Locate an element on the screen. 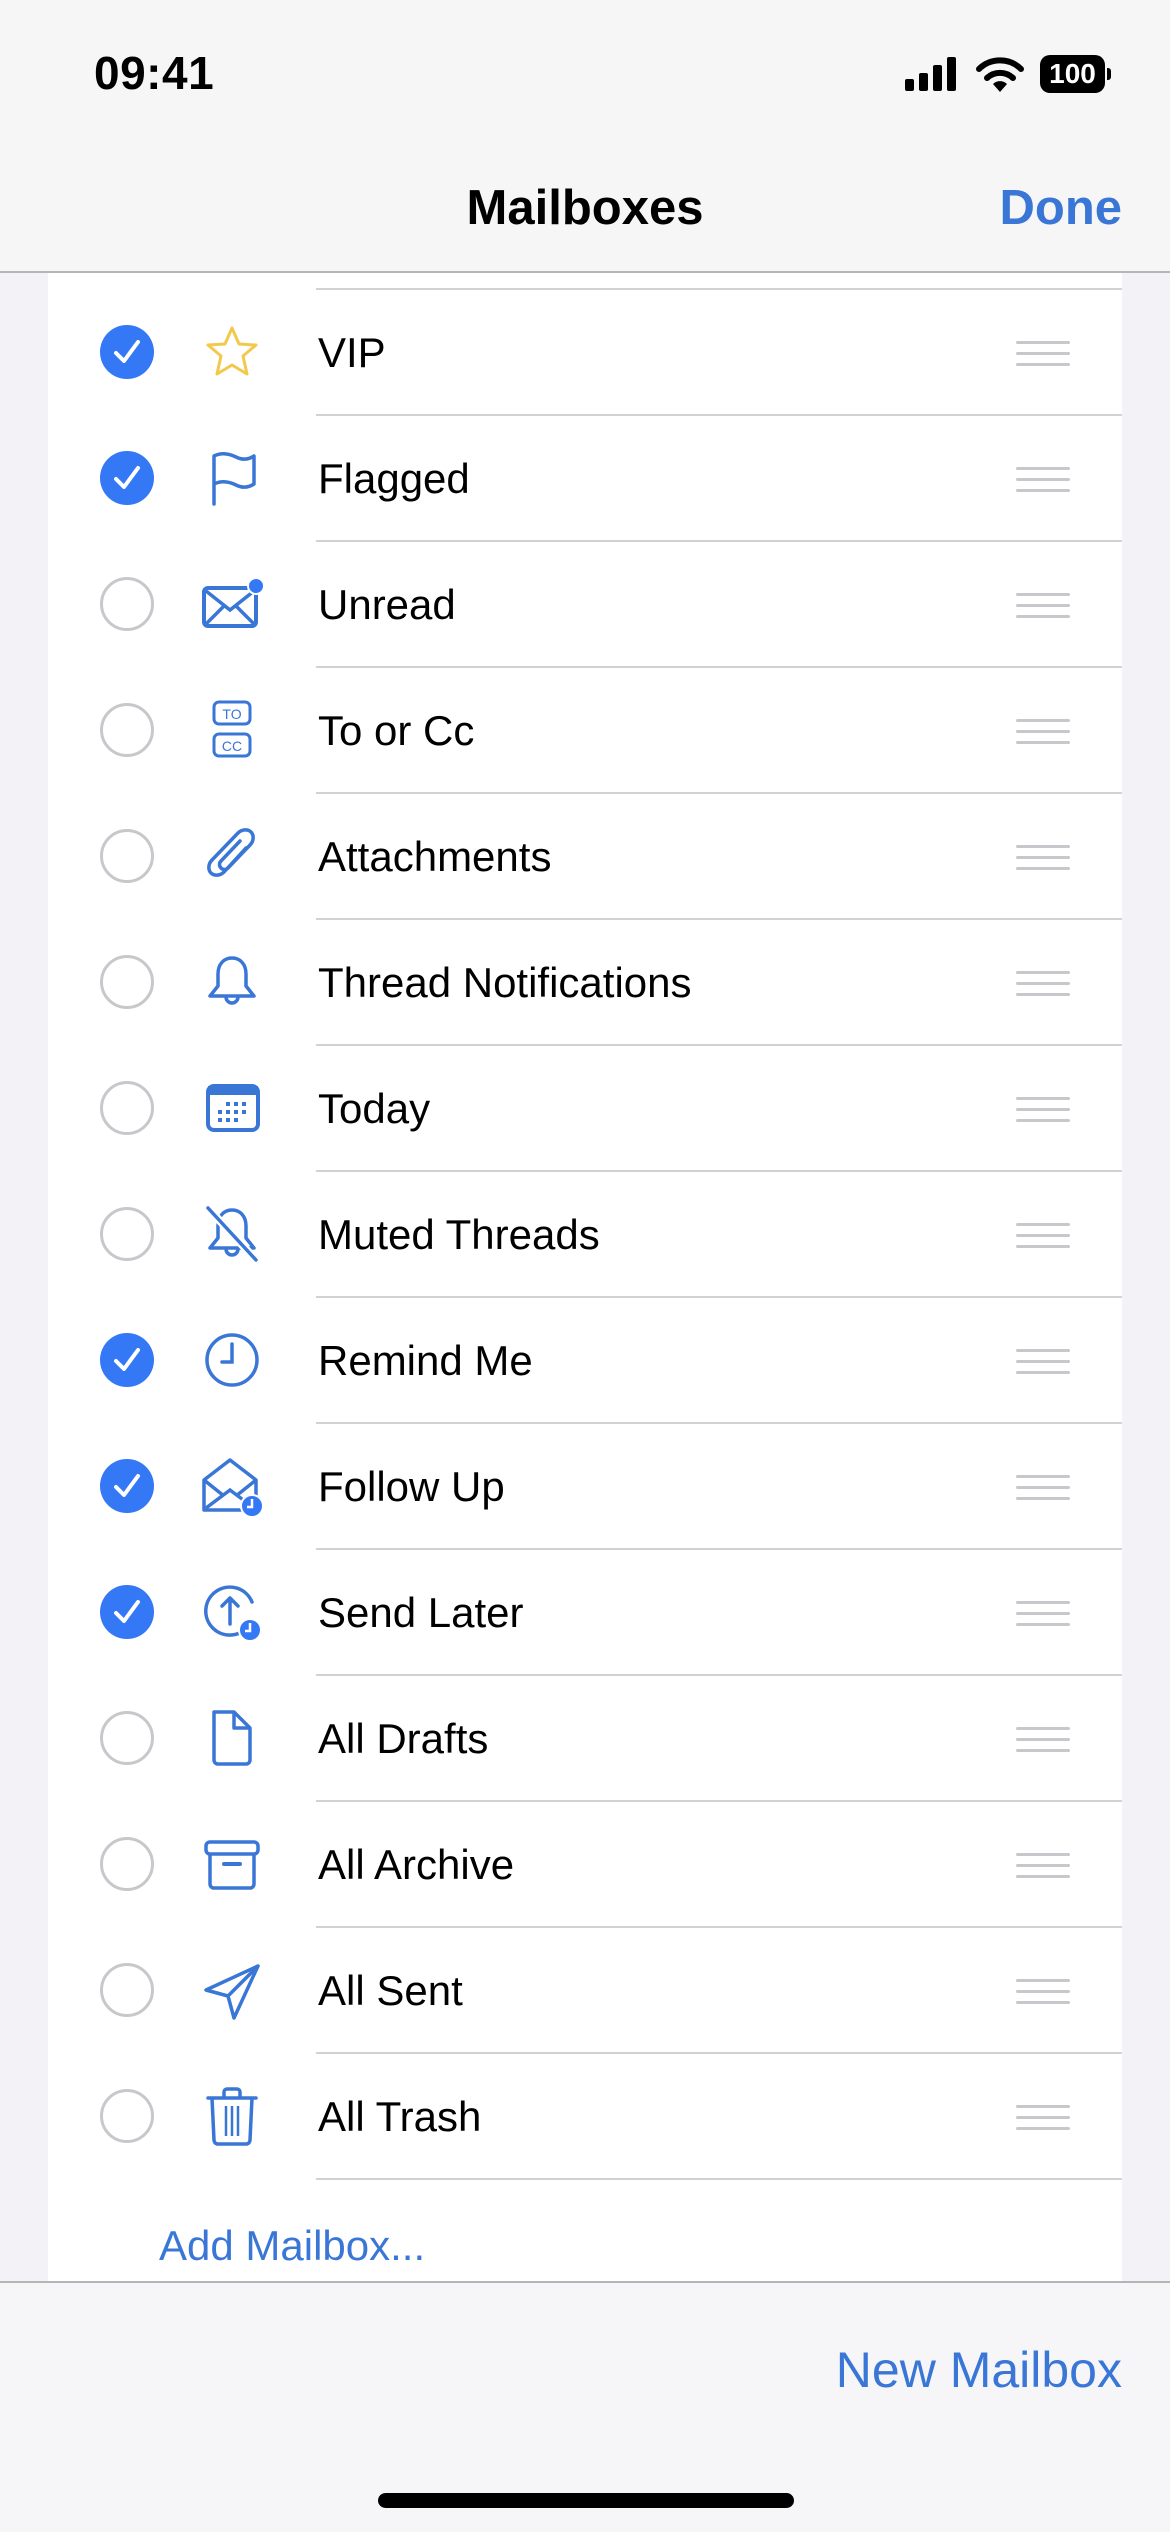 Image resolution: width=1170 pixels, height=2532 pixels. new-mailbox-button: New Mailbox is located at coordinates (979, 2370).